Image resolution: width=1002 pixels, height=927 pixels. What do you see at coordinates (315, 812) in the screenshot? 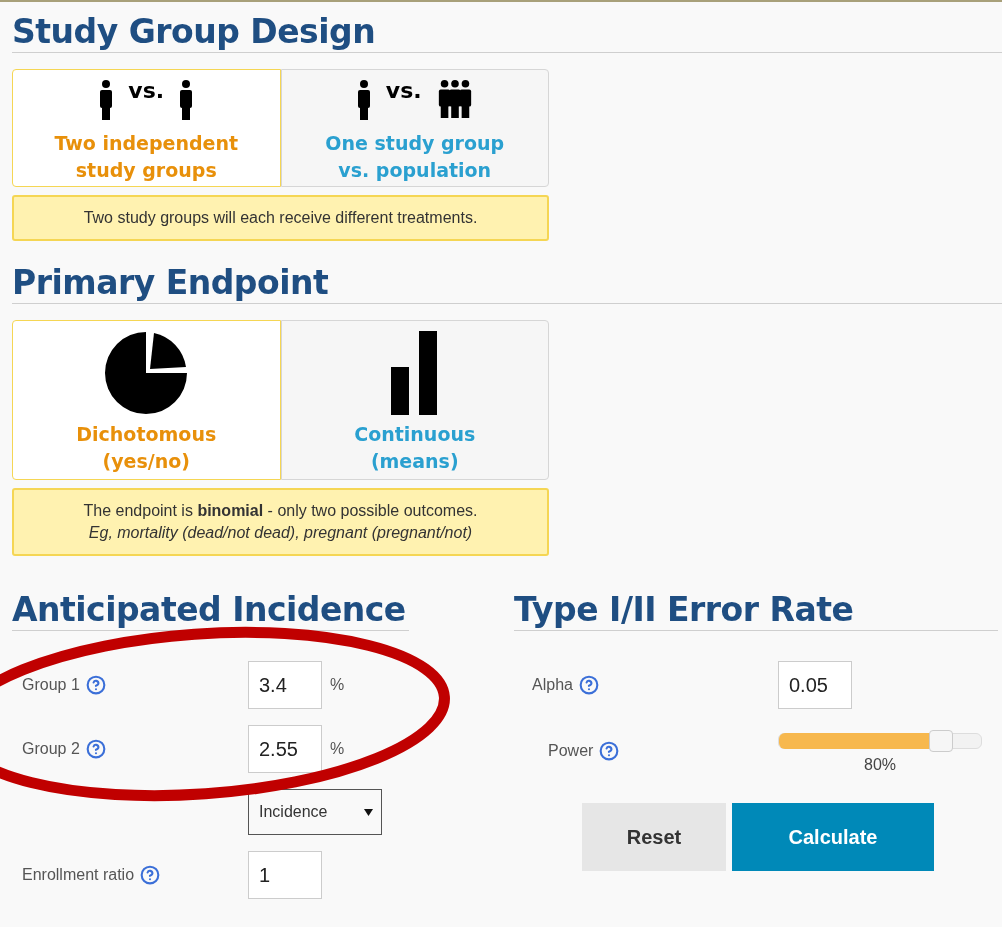
I see `dropdown: Incidence` at bounding box center [315, 812].